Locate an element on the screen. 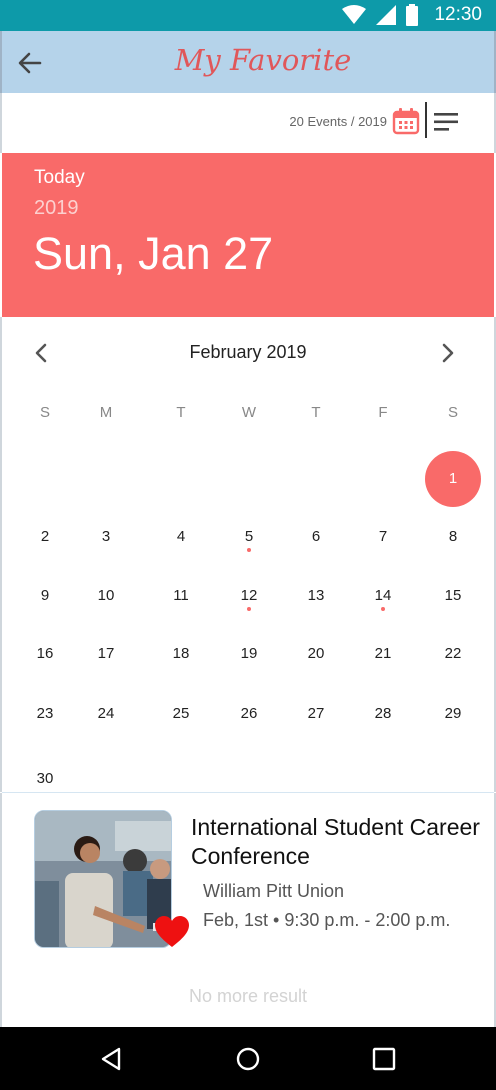 This screenshot has height=1090, width=496. calendar-day: 21 is located at coordinates (383, 653).